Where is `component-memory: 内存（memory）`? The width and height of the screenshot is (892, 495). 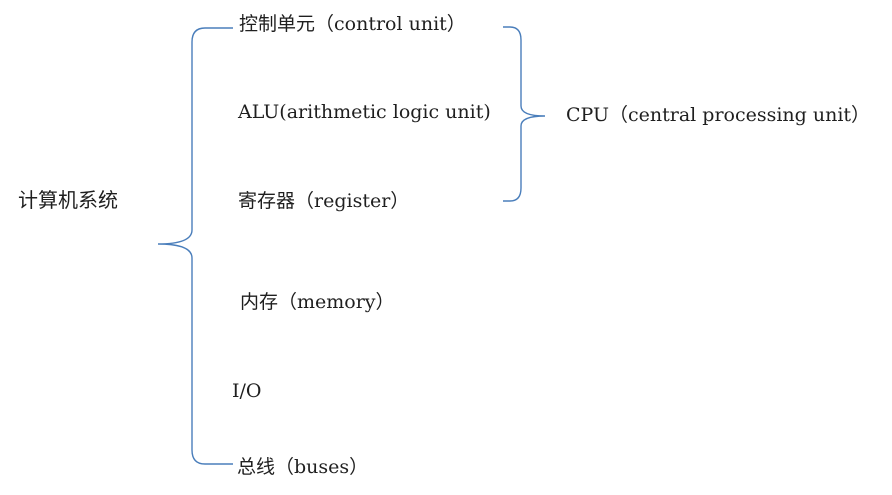 component-memory: 内存（memory） is located at coordinates (317, 302).